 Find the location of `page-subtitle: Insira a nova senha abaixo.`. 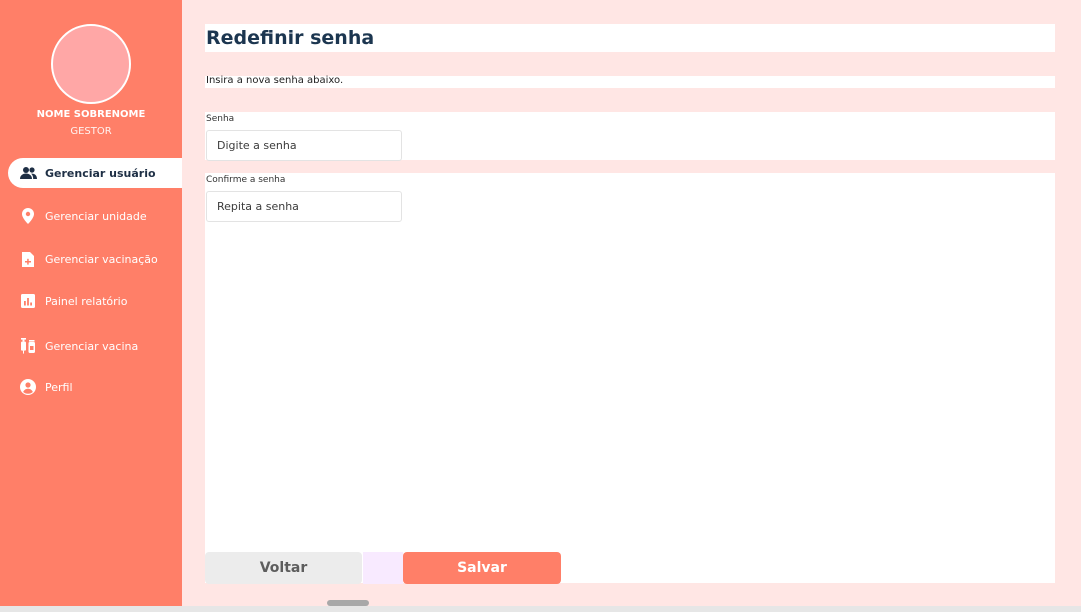

page-subtitle: Insira a nova senha abaixo. is located at coordinates (275, 80).